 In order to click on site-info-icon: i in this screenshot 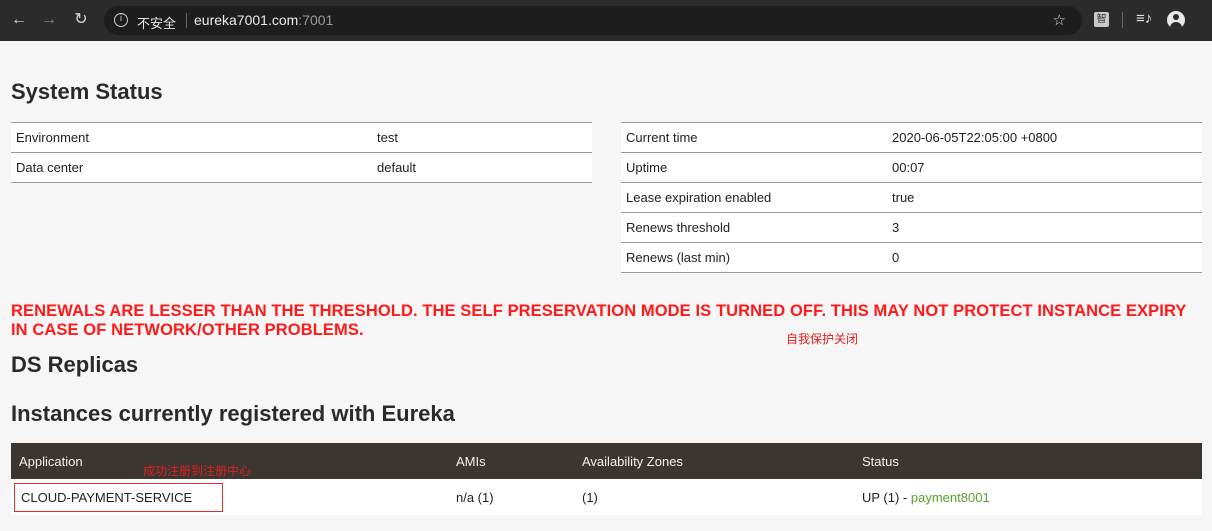, I will do `click(121, 20)`.